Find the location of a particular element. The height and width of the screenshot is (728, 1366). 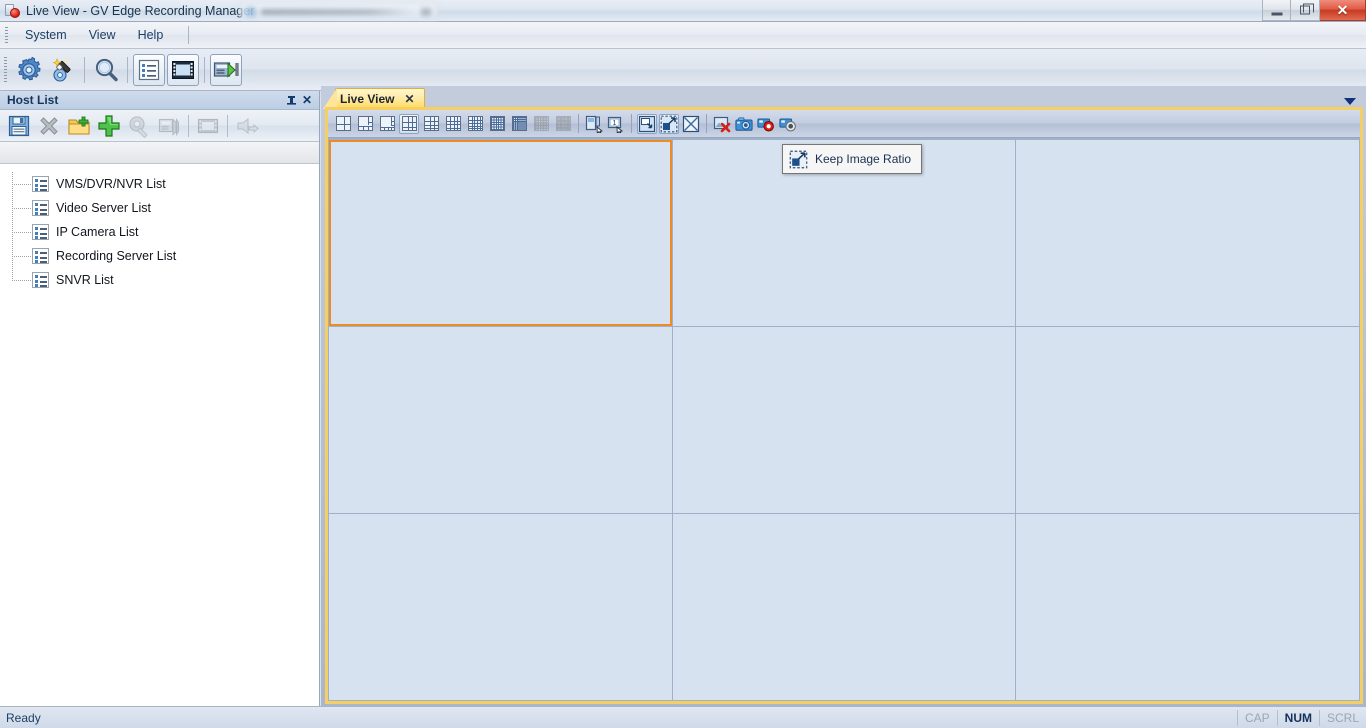

record-start-button is located at coordinates (766, 124).